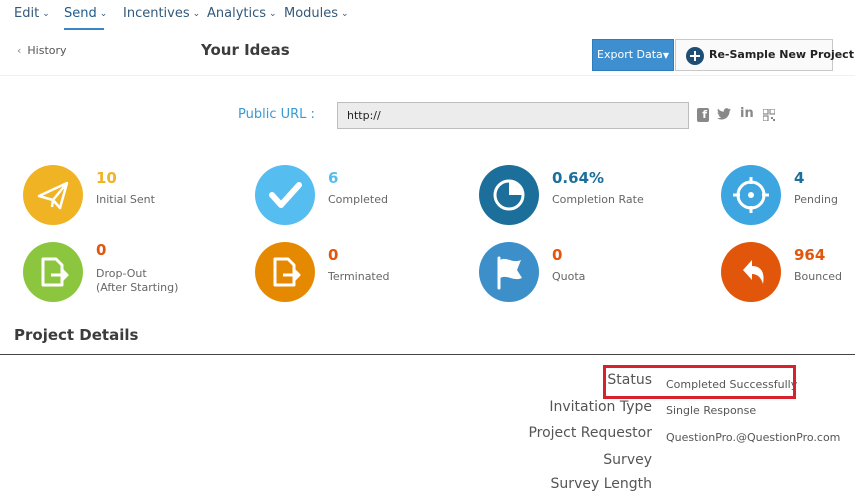  Describe the element at coordinates (27, 13) in the screenshot. I see `menu-edit-label: Edit` at that location.